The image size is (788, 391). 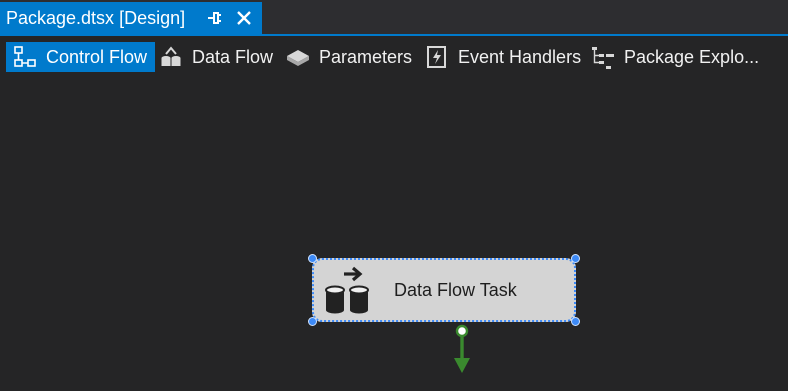 What do you see at coordinates (312, 258) in the screenshot?
I see `selection-handle-top-left` at bounding box center [312, 258].